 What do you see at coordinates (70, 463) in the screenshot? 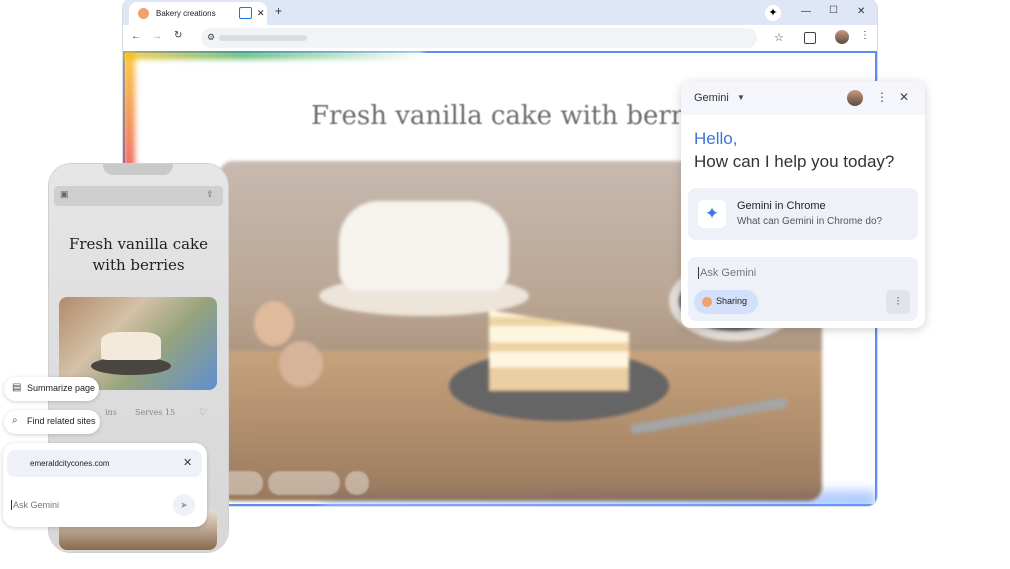
I see `shared-site-label: emeraldcitycones.com` at bounding box center [70, 463].